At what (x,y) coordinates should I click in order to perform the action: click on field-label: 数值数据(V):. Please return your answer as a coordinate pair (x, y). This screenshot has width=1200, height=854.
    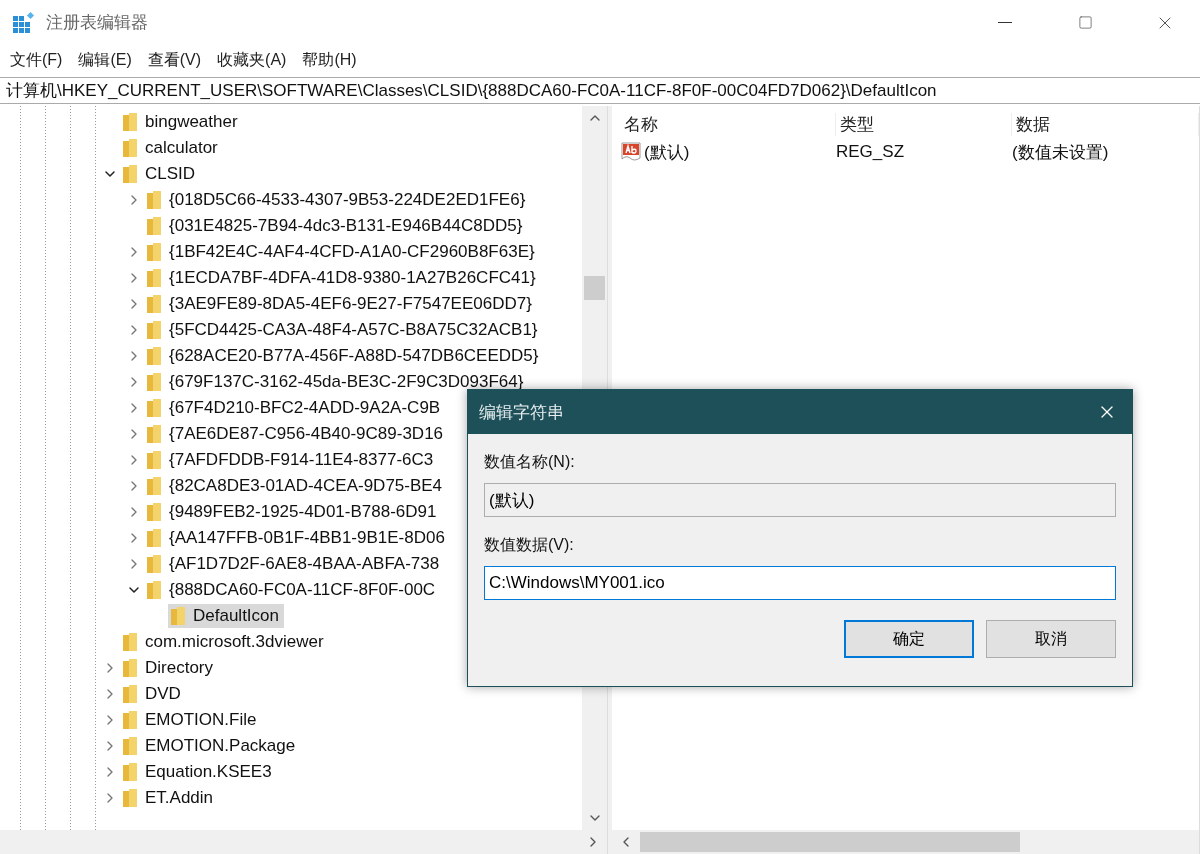
    Looking at the image, I should click on (529, 545).